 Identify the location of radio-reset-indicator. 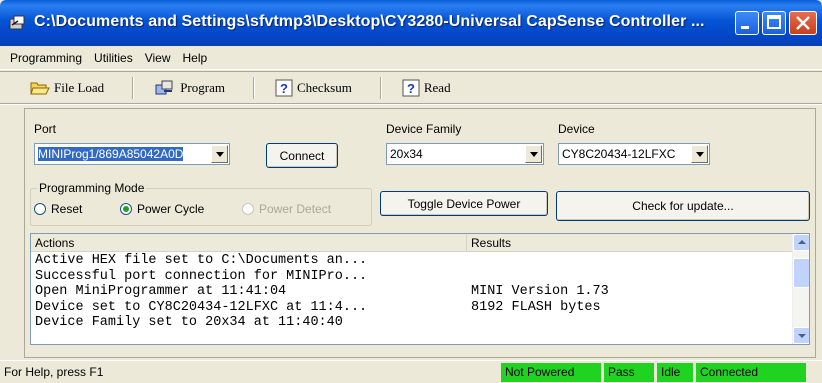
(40, 209).